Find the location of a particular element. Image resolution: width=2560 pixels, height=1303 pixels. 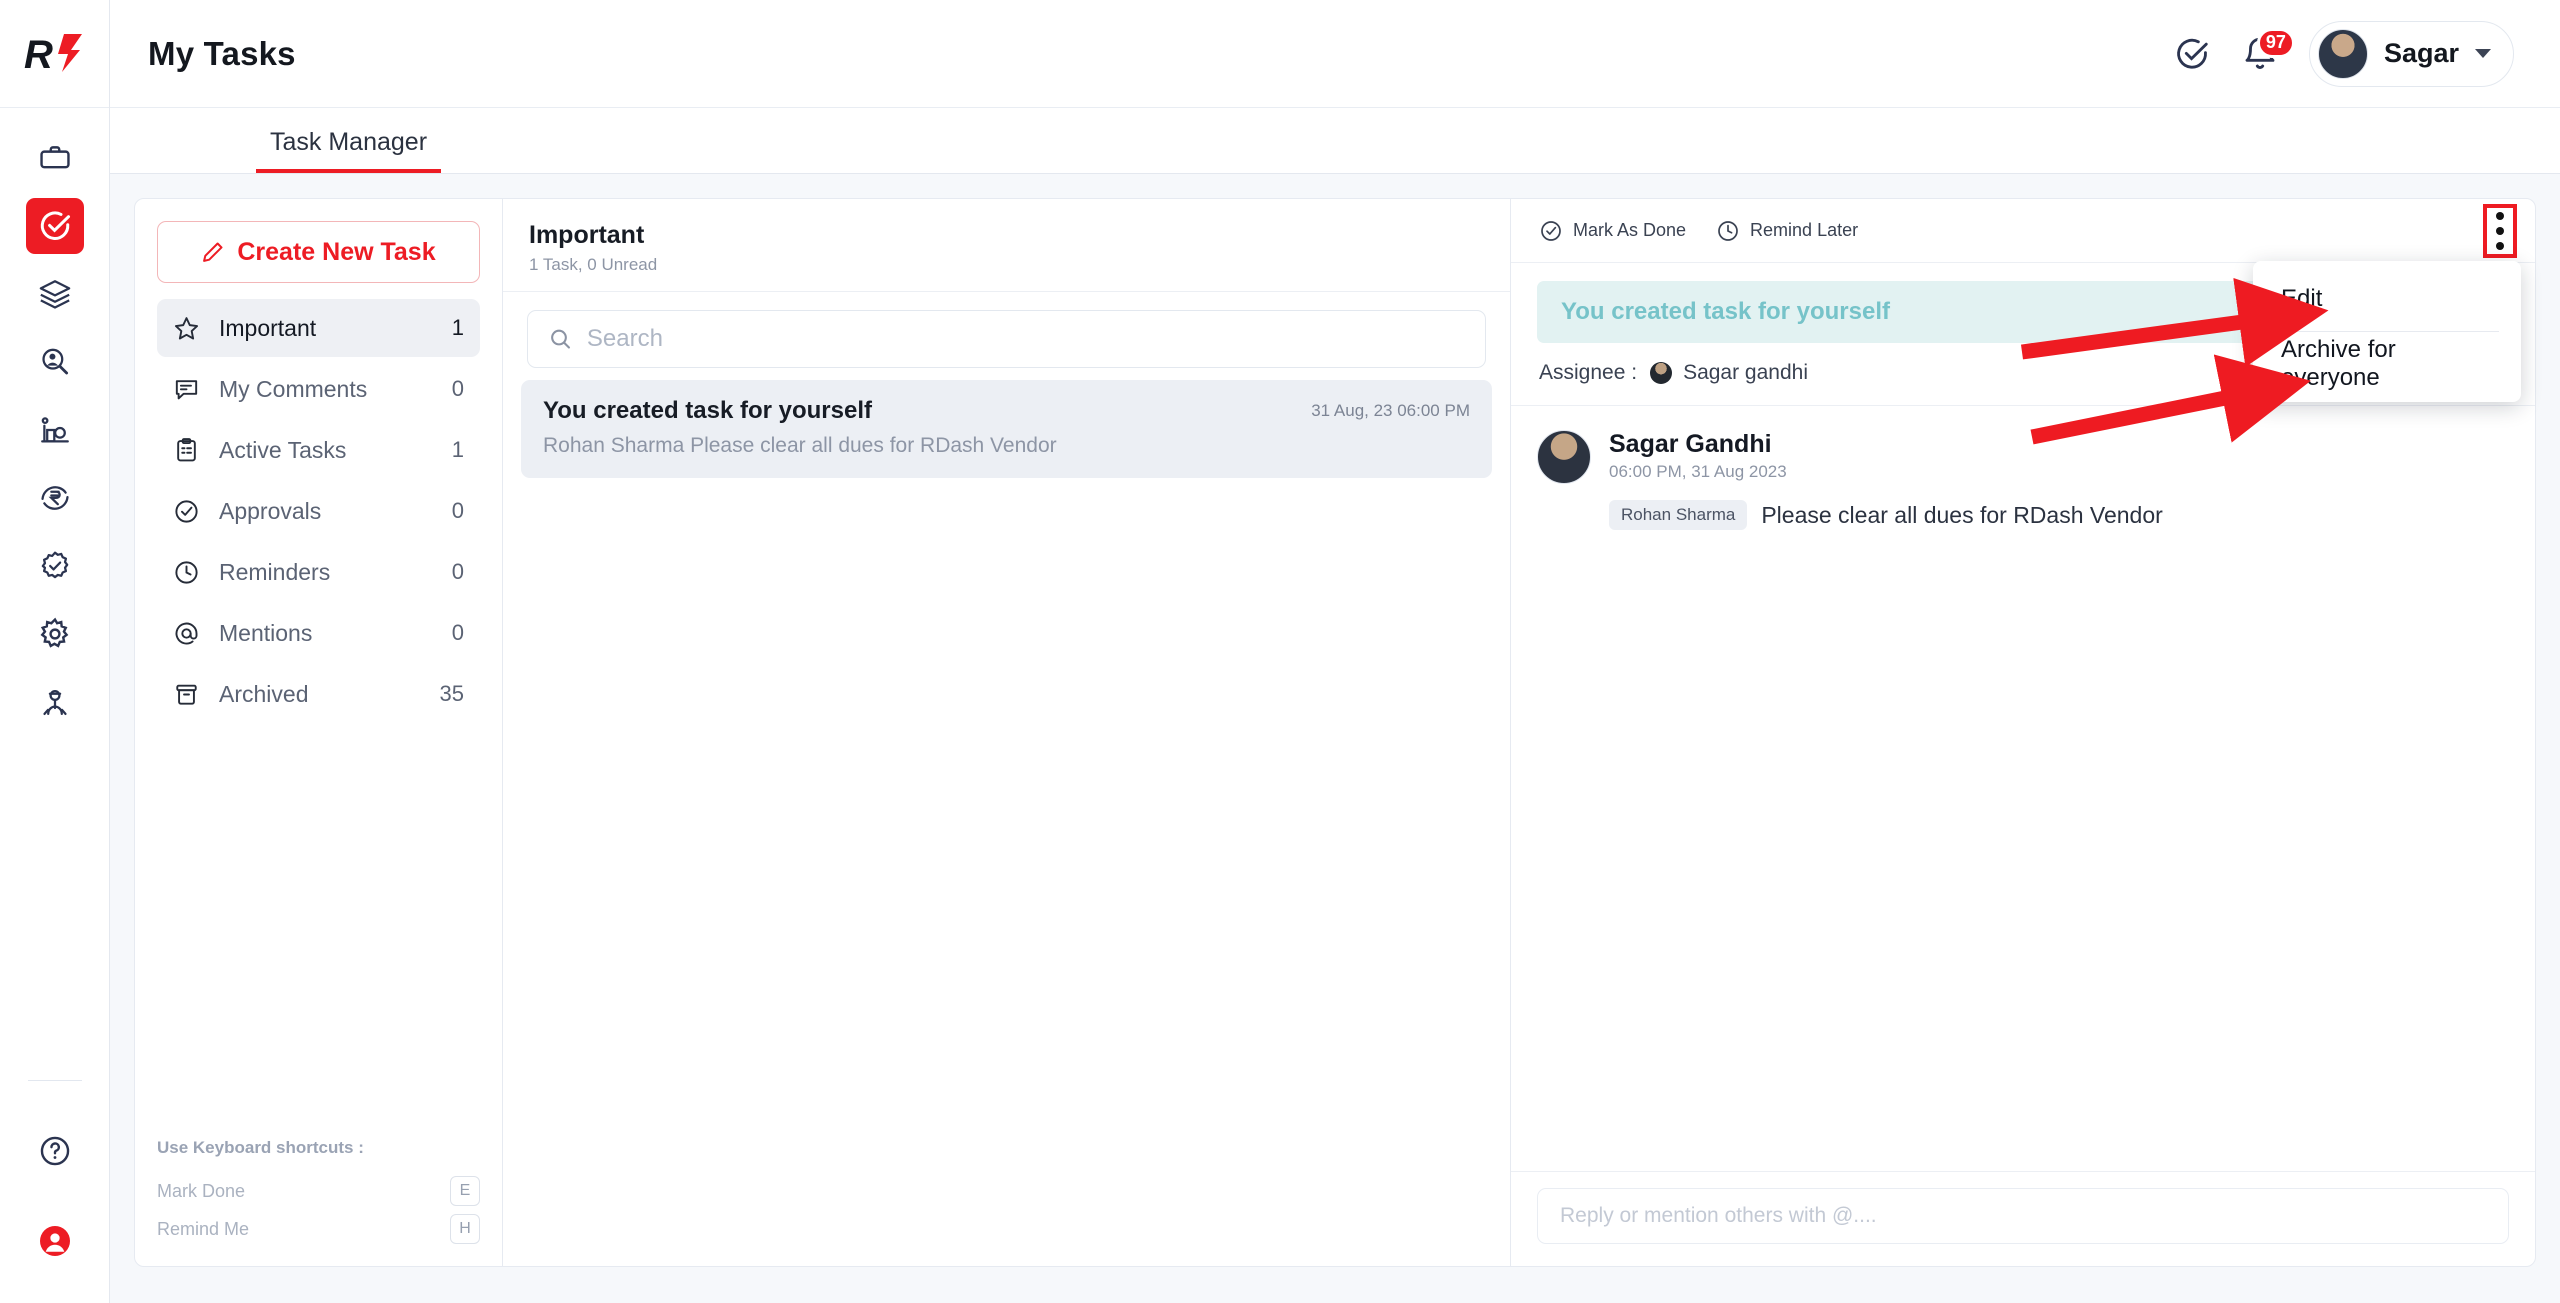

filter-count: 0 is located at coordinates (457, 510).